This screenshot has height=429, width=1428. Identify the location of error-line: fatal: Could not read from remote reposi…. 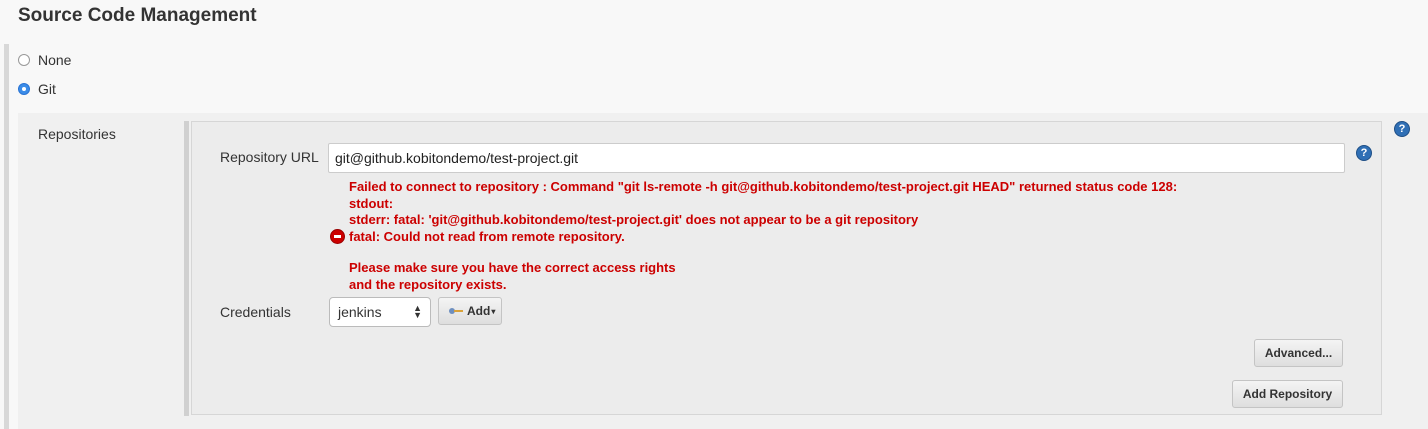
(487, 236).